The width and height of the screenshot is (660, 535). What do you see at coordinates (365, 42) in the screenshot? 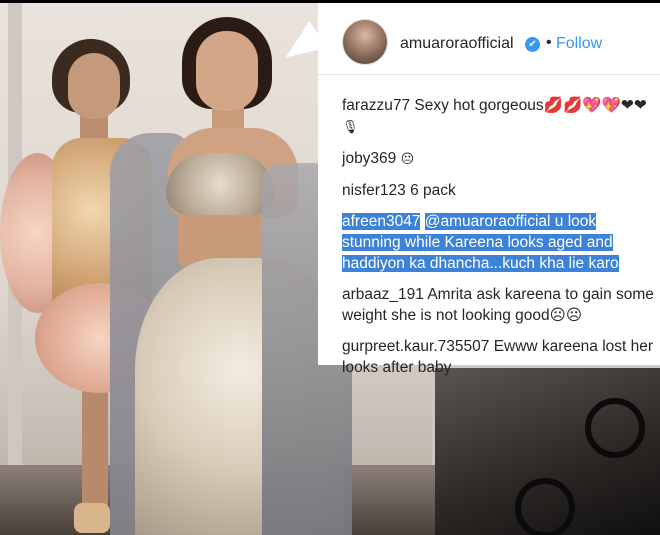
I see `avatar` at bounding box center [365, 42].